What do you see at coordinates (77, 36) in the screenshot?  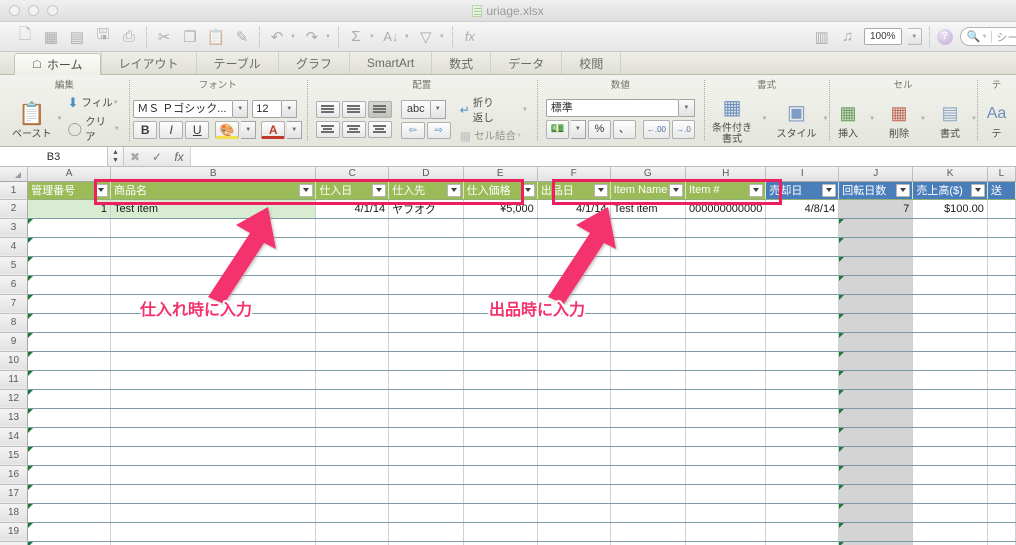 I see `open-folder-icon: ▤` at bounding box center [77, 36].